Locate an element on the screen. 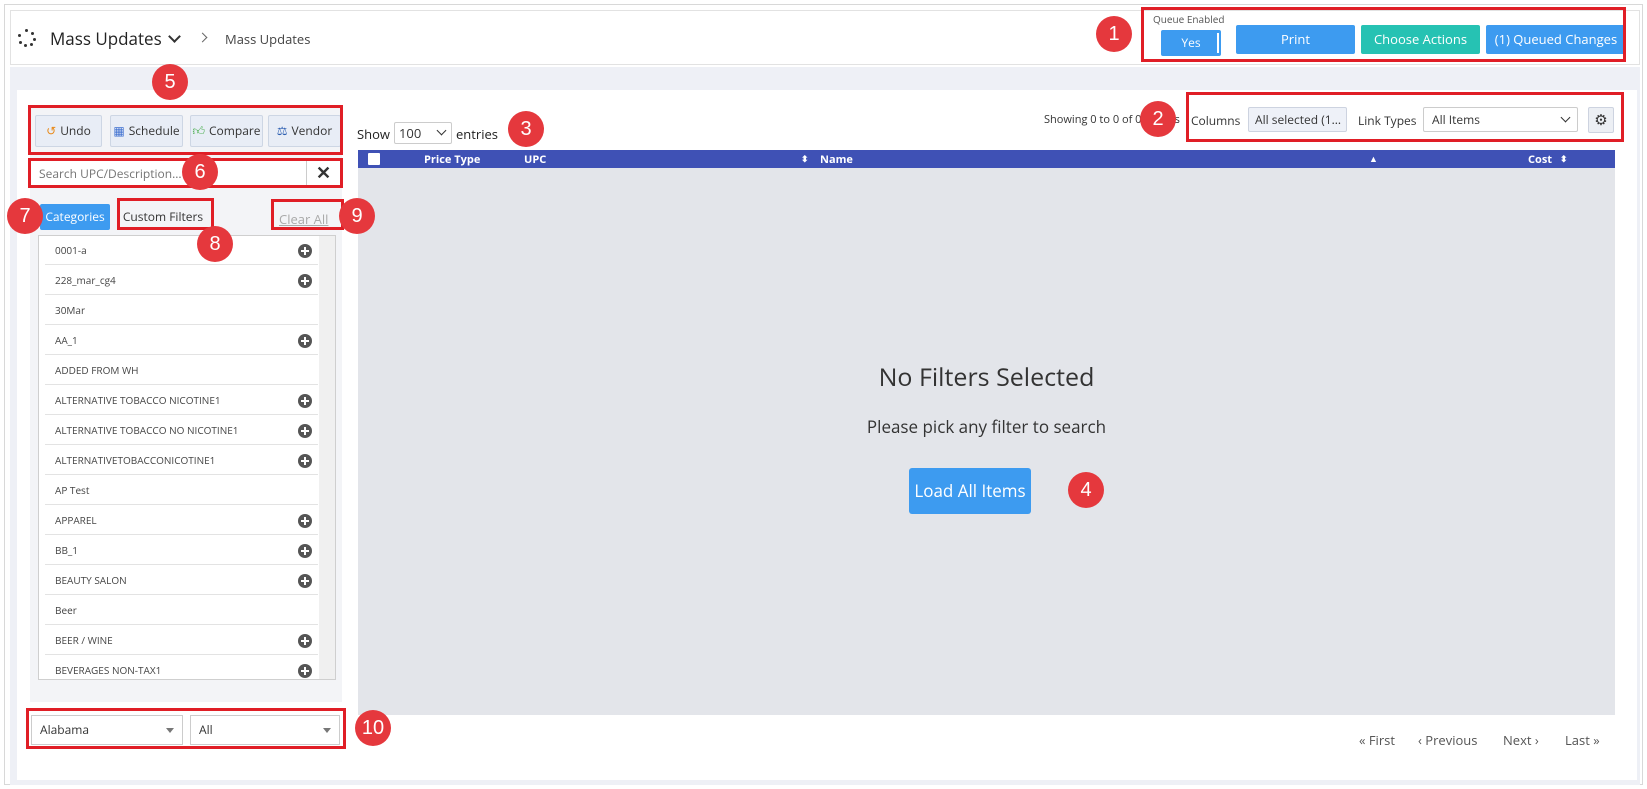 This screenshot has height=789, width=1647. store-select-value: All is located at coordinates (206, 729).